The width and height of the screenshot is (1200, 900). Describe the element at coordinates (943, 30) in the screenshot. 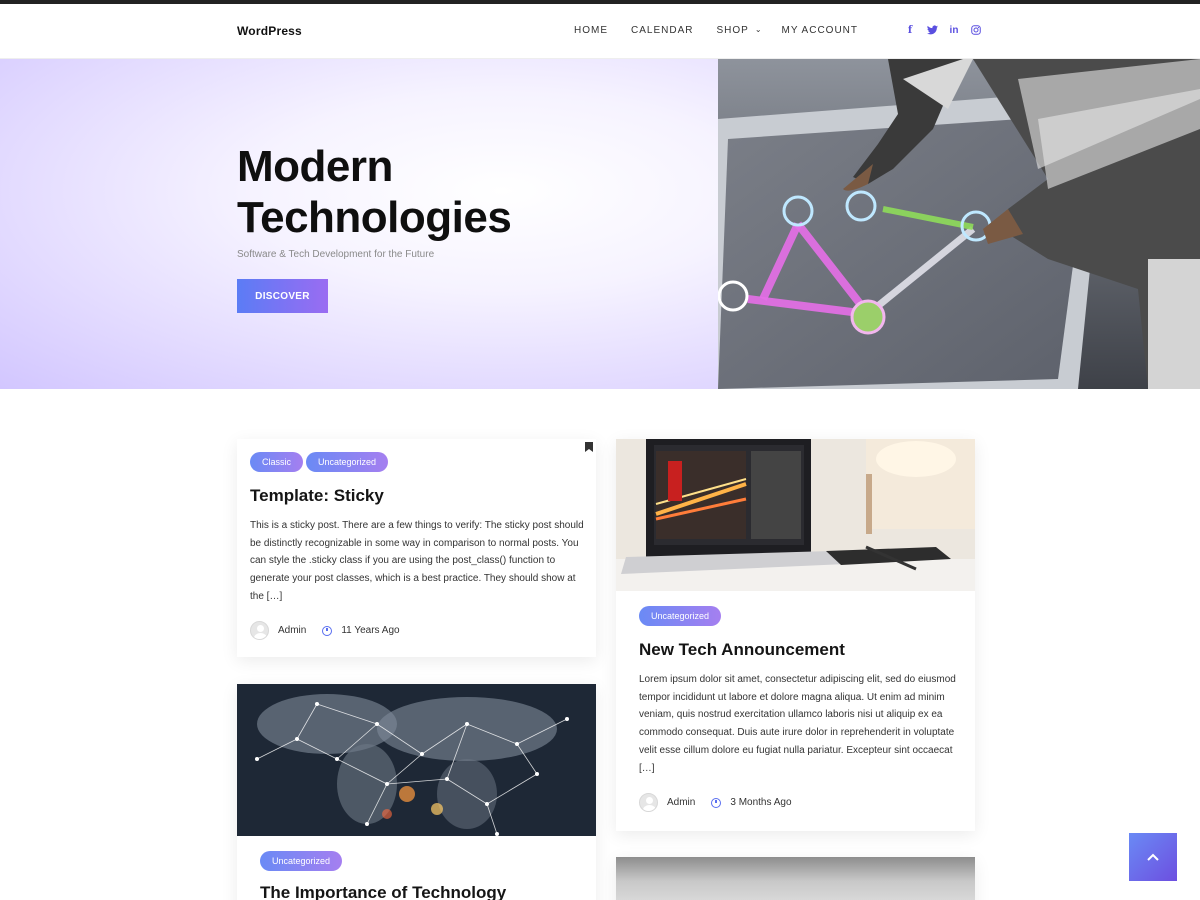

I see `social-links: f in` at that location.